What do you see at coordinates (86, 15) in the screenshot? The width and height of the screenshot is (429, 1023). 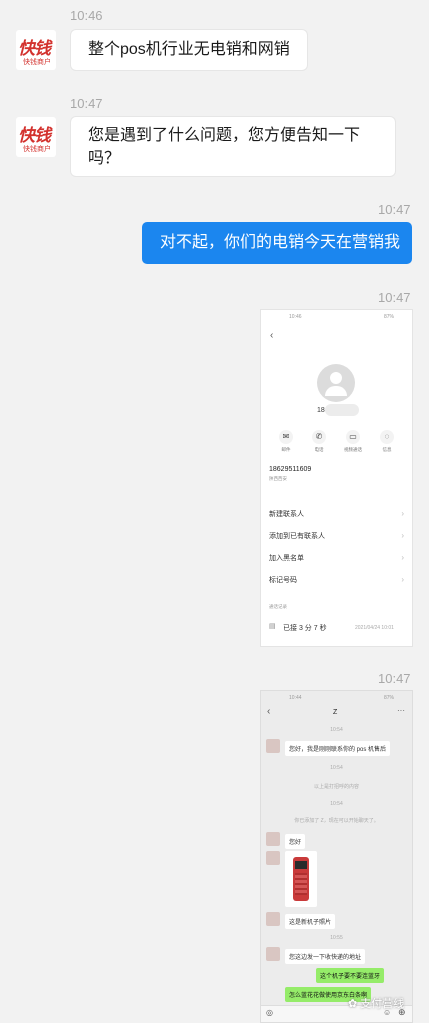 I see `timestamp: 10:46` at bounding box center [86, 15].